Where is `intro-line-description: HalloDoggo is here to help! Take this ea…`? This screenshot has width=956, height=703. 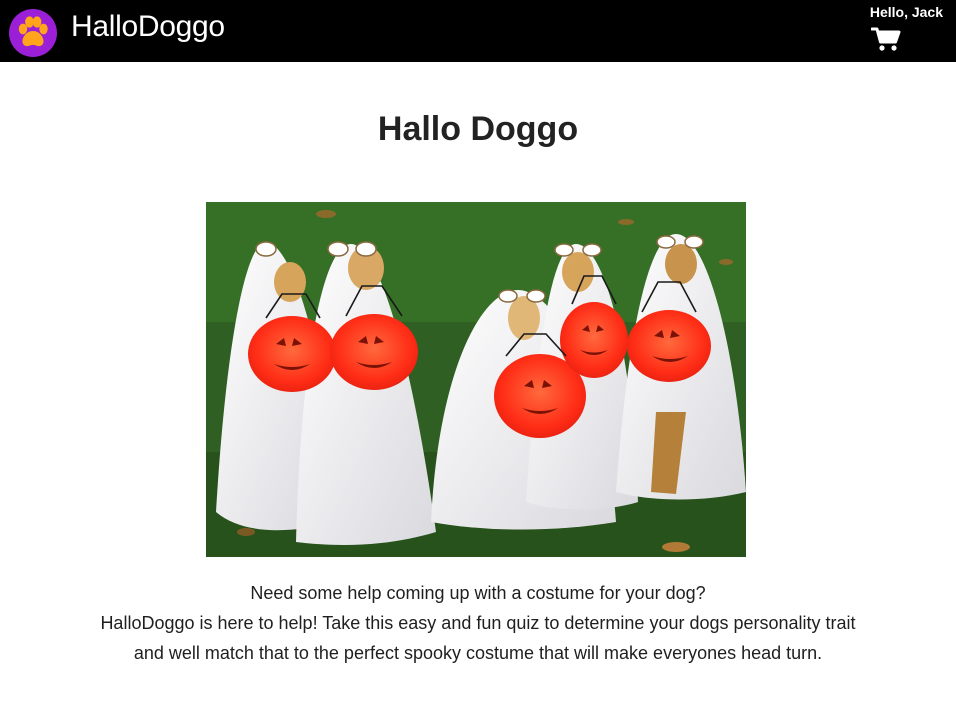
intro-line-description: HalloDoggo is here to help! Take this ea… is located at coordinates (478, 638).